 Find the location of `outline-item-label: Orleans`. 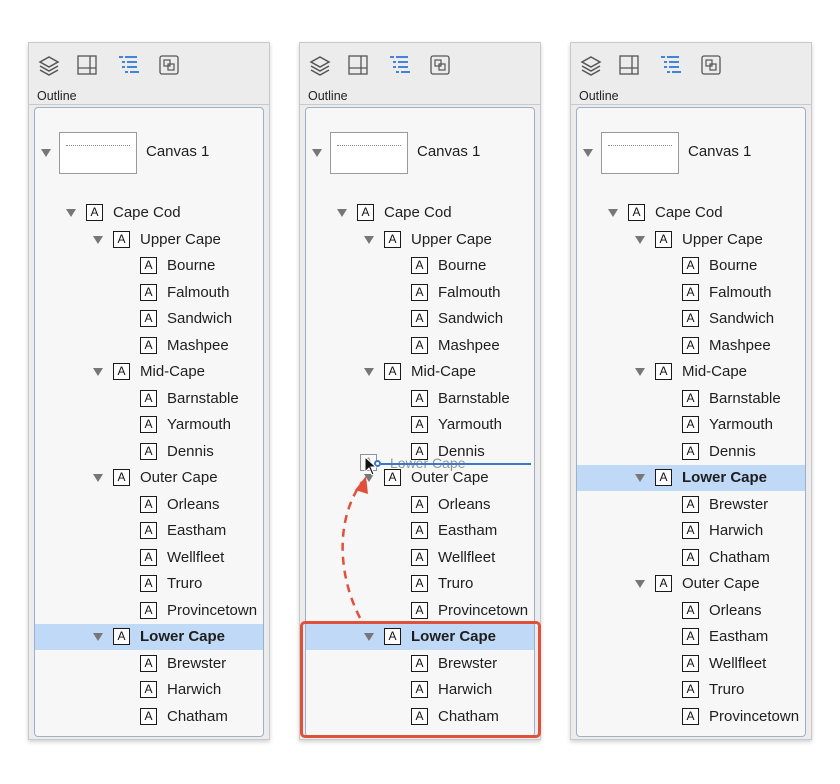

outline-item-label: Orleans is located at coordinates (464, 504).